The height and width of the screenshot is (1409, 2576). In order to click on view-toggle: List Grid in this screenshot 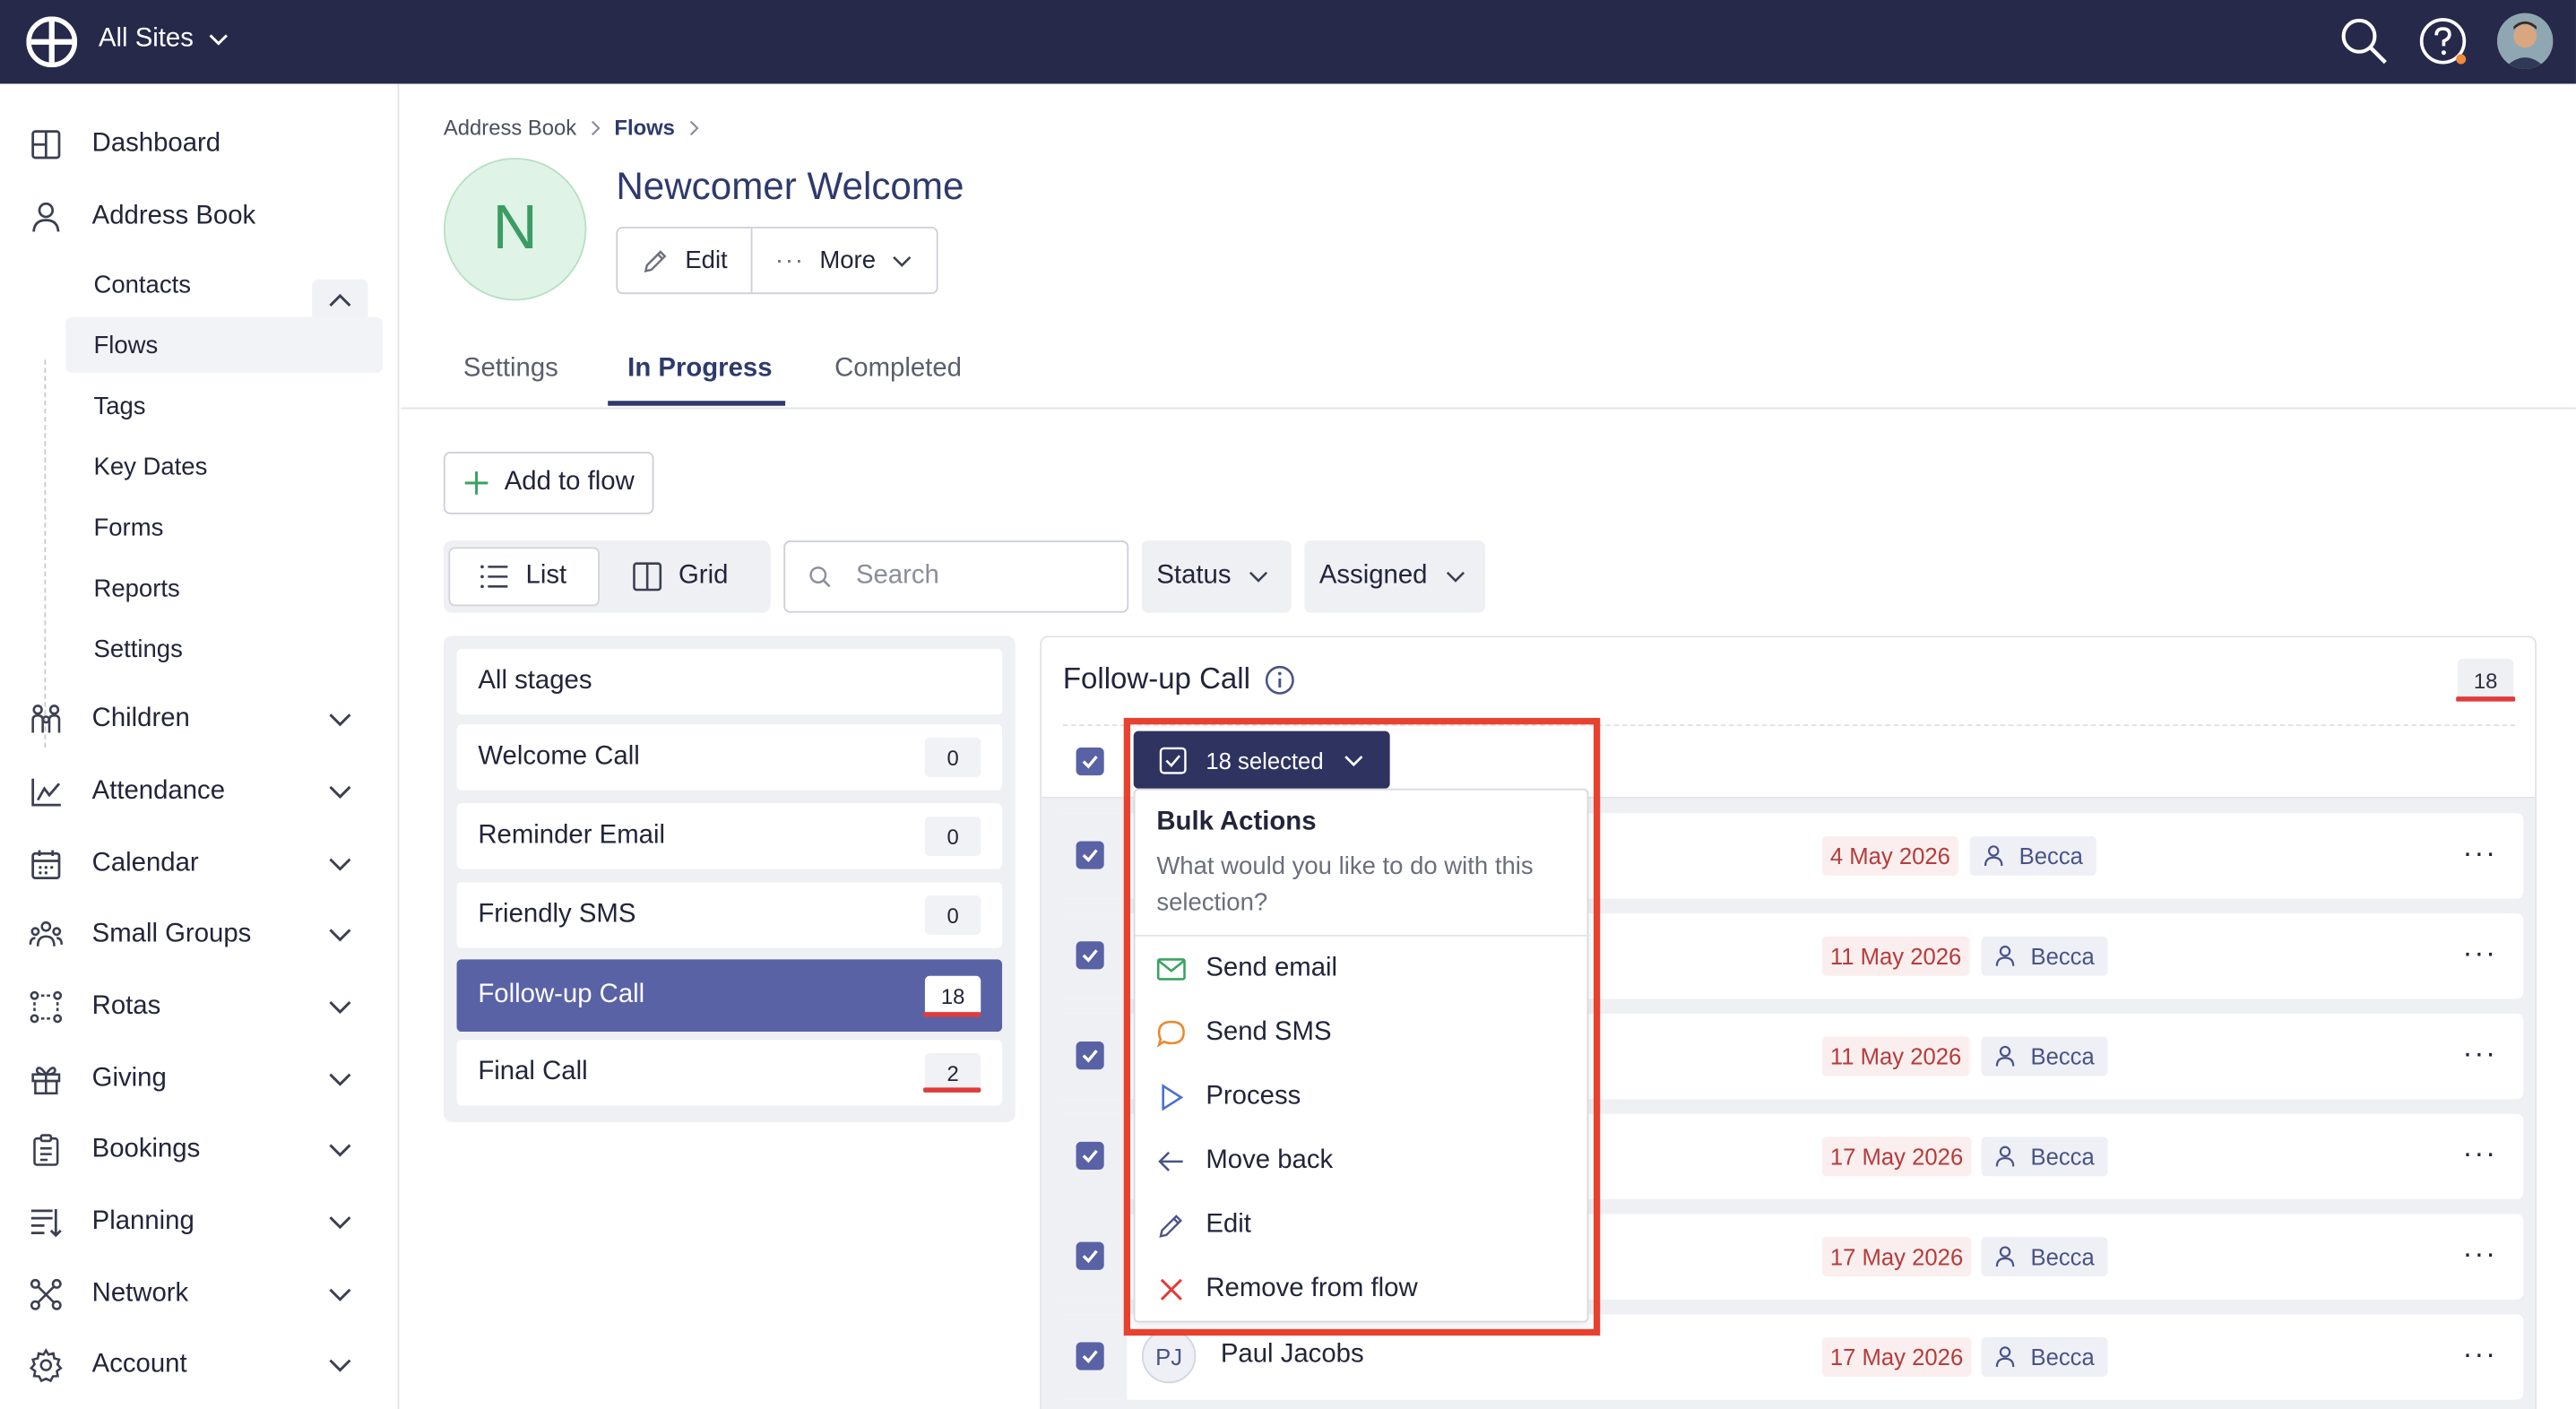, I will do `click(607, 576)`.